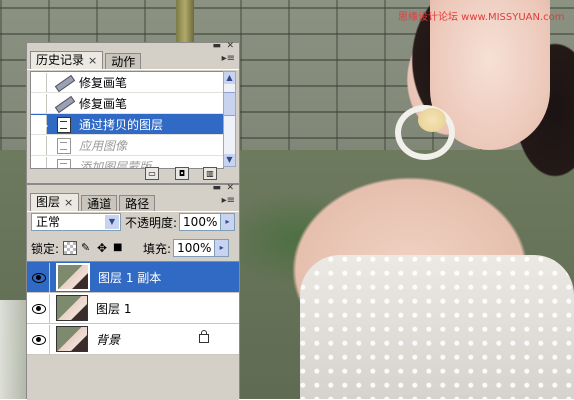 Image resolution: width=574 pixels, height=400 pixels. Describe the element at coordinates (45, 248) in the screenshot. I see `lock-label: 锁定:` at that location.